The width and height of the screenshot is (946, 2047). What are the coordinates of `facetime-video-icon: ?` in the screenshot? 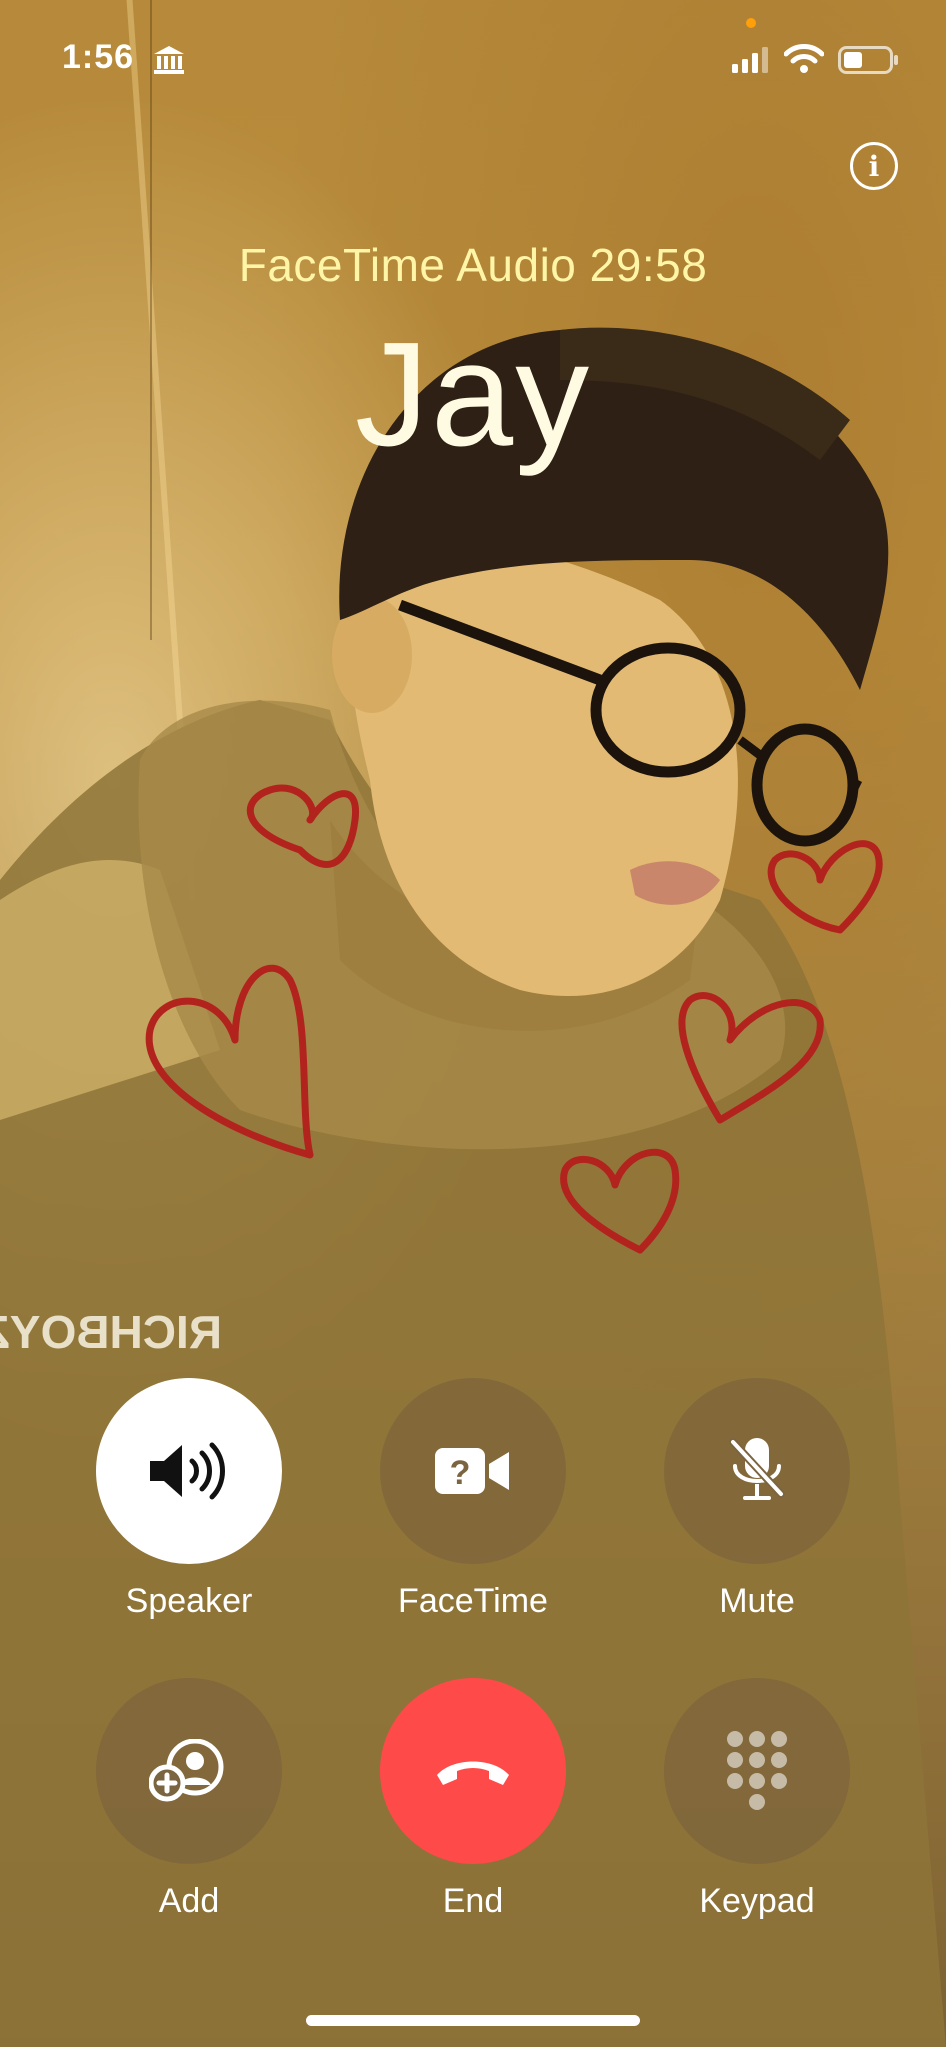 It's located at (472, 1471).